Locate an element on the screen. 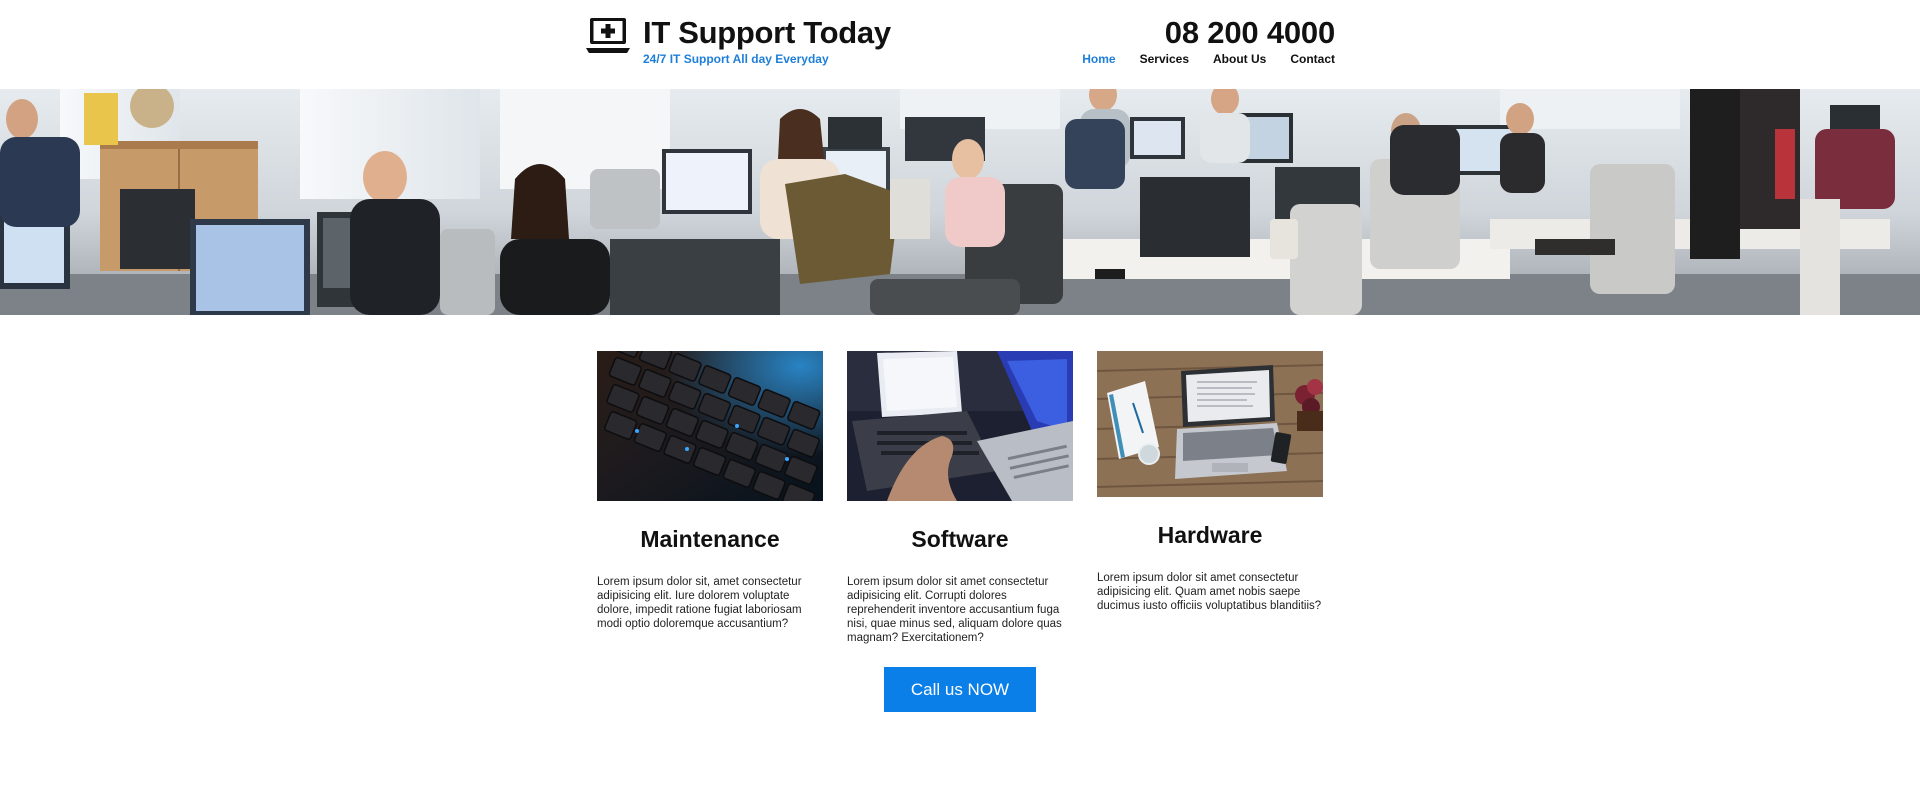 The height and width of the screenshot is (791, 1920). phone-number: 08 200 4000 is located at coordinates (1208, 33).